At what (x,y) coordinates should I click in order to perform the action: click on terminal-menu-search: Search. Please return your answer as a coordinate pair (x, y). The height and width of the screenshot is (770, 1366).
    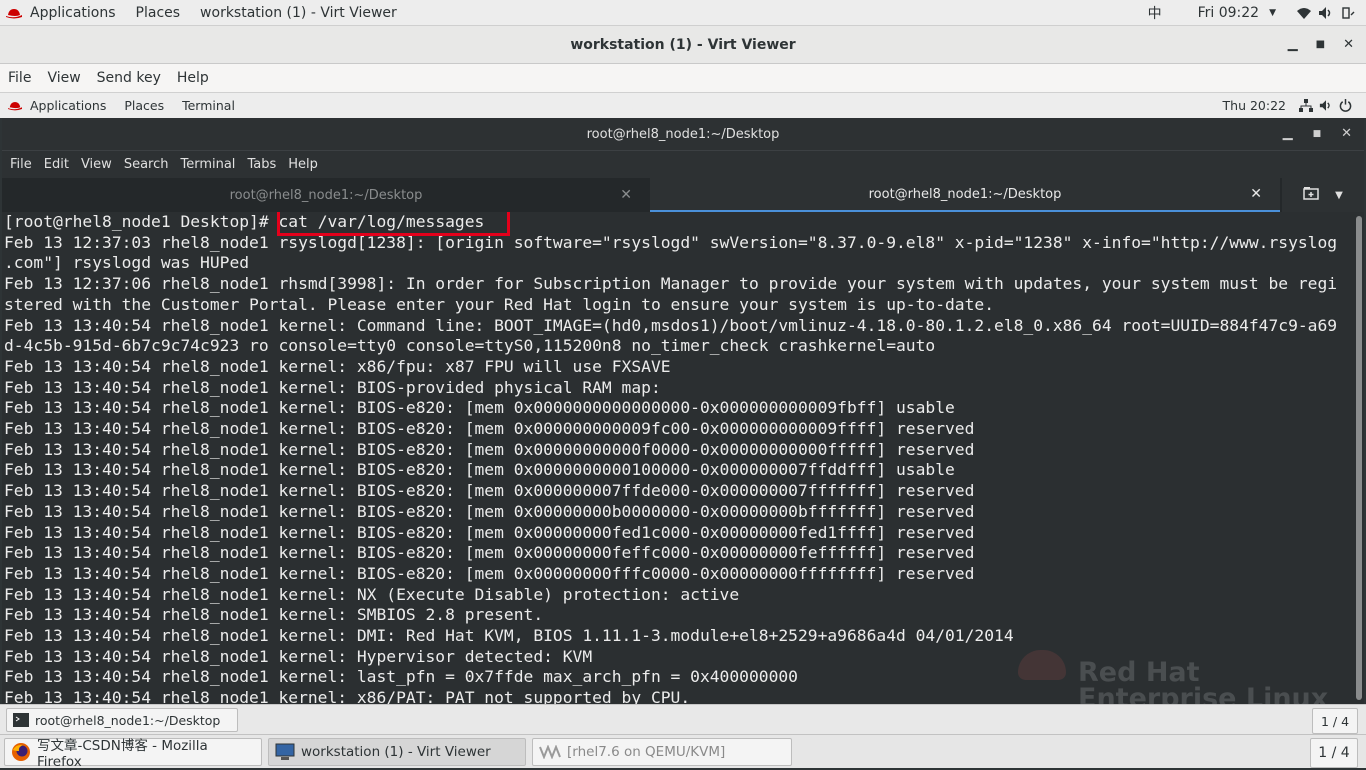
    Looking at the image, I should click on (146, 164).